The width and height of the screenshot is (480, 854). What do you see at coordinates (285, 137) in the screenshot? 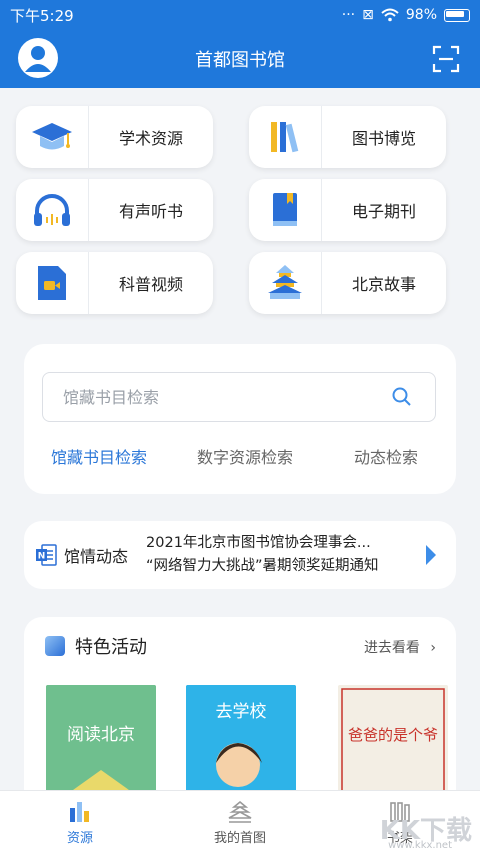
I see `books-icon` at bounding box center [285, 137].